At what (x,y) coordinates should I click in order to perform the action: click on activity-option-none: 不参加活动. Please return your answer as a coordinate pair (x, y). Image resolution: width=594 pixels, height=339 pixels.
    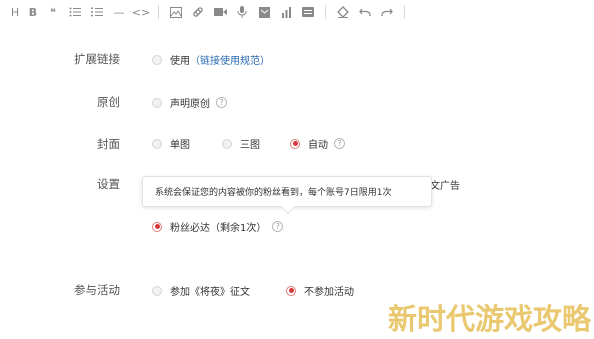
    Looking at the image, I should click on (320, 290).